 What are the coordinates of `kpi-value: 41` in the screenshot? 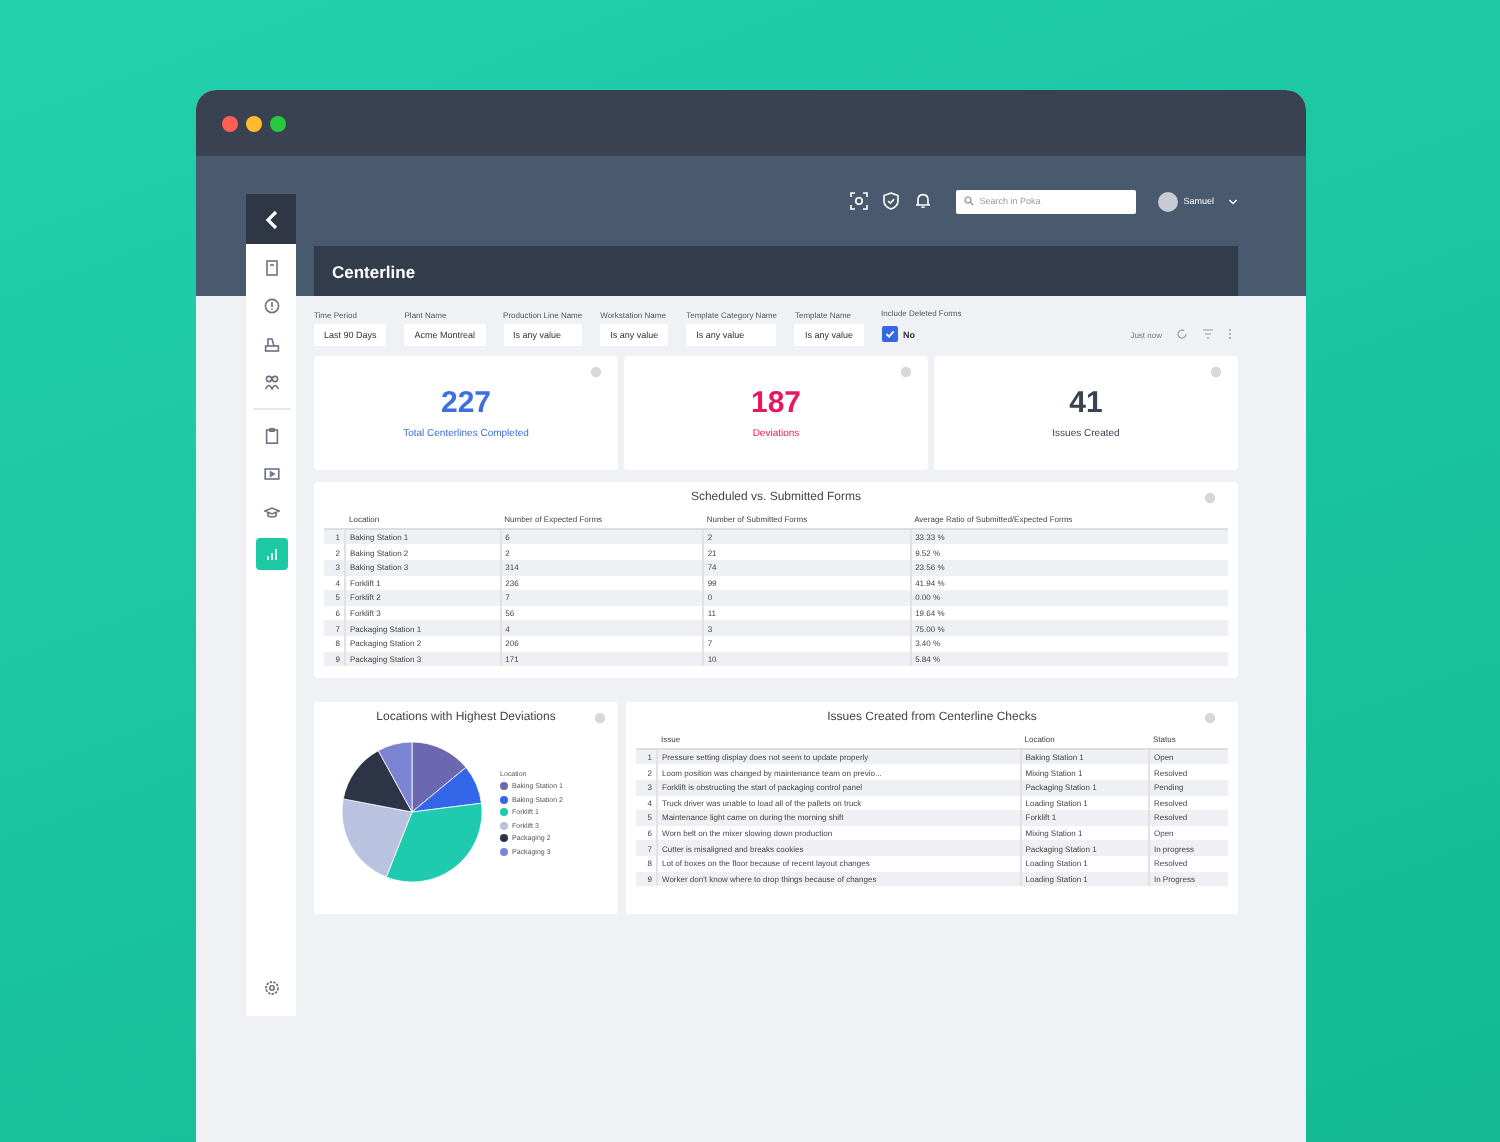 It's located at (1086, 403).